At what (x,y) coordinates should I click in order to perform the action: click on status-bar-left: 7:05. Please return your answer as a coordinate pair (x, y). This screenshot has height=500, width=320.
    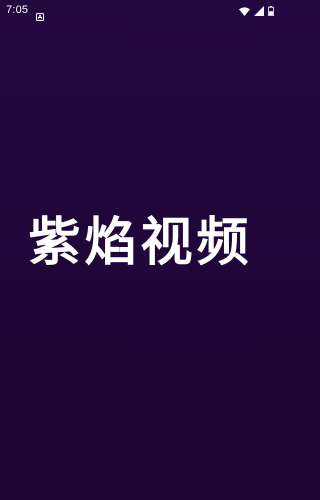
    Looking at the image, I should click on (25, 12).